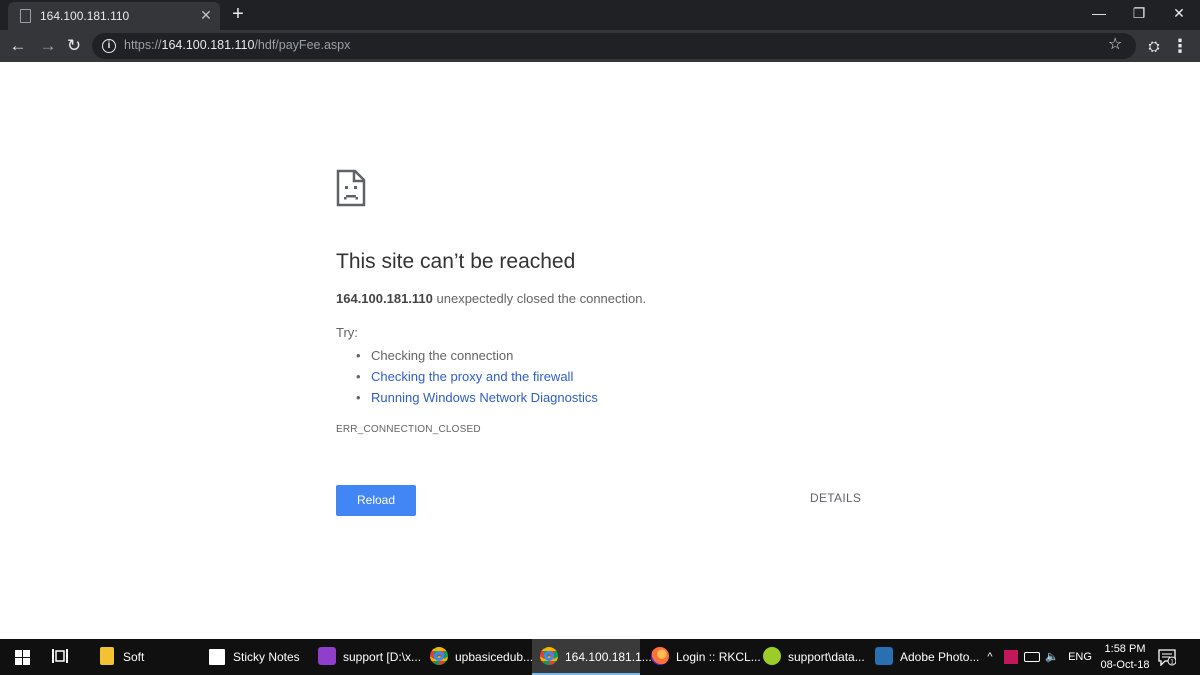 This screenshot has height=675, width=1200. I want to click on folder-icon, so click(107, 656).